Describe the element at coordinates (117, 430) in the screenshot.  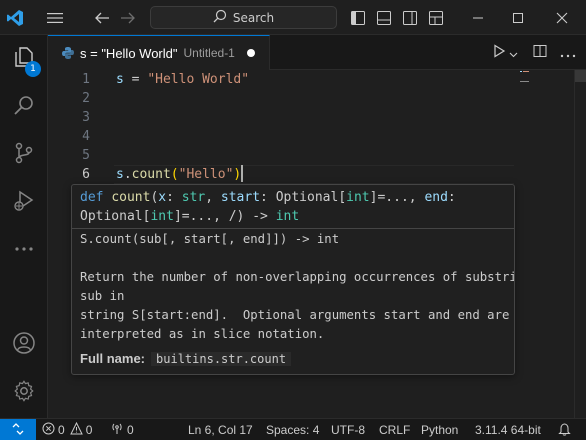
I see `broadcast-icon` at that location.